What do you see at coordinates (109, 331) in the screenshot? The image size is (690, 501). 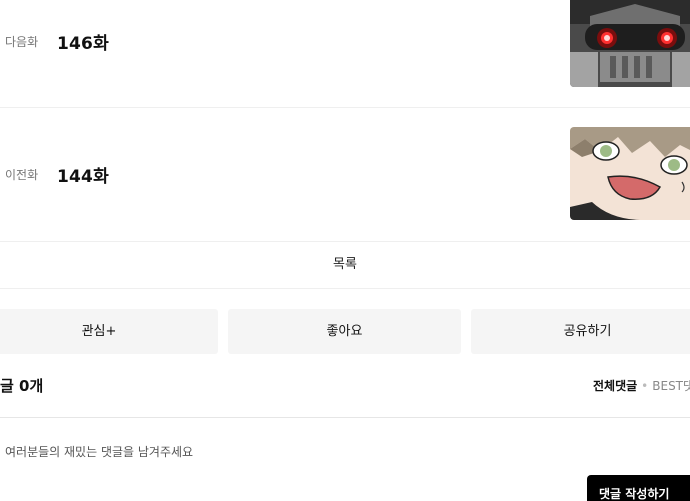 I see `subscribe-button: 관심+` at bounding box center [109, 331].